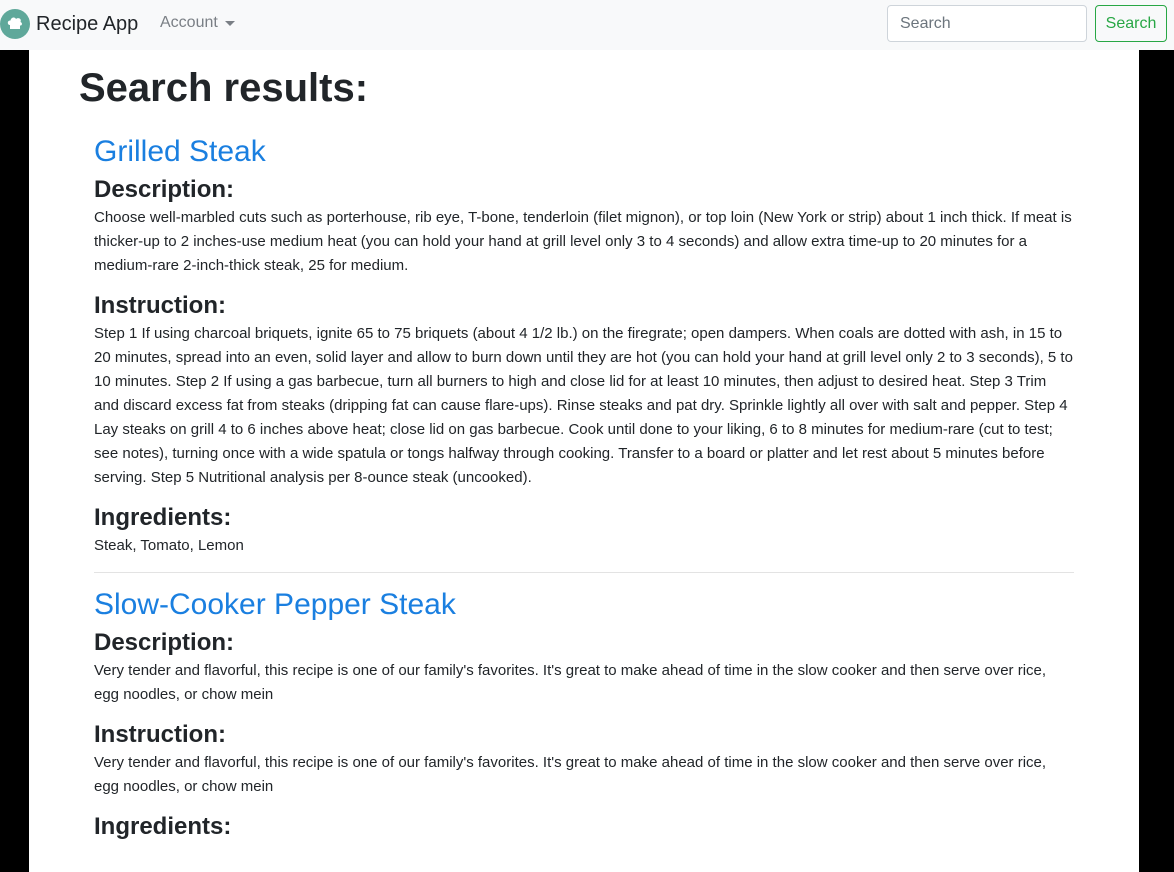 The width and height of the screenshot is (1174, 872). I want to click on caret-down-icon, so click(229, 23).